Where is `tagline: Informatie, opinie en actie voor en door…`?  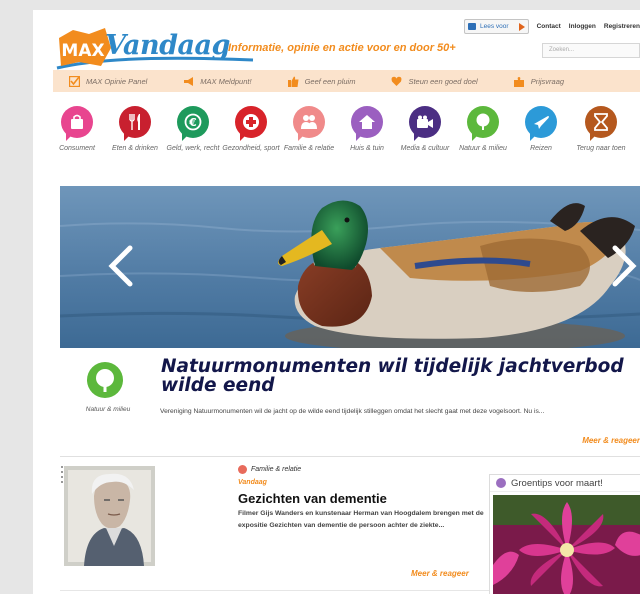
tagline: Informatie, opinie en actie voor en door… is located at coordinates (342, 48).